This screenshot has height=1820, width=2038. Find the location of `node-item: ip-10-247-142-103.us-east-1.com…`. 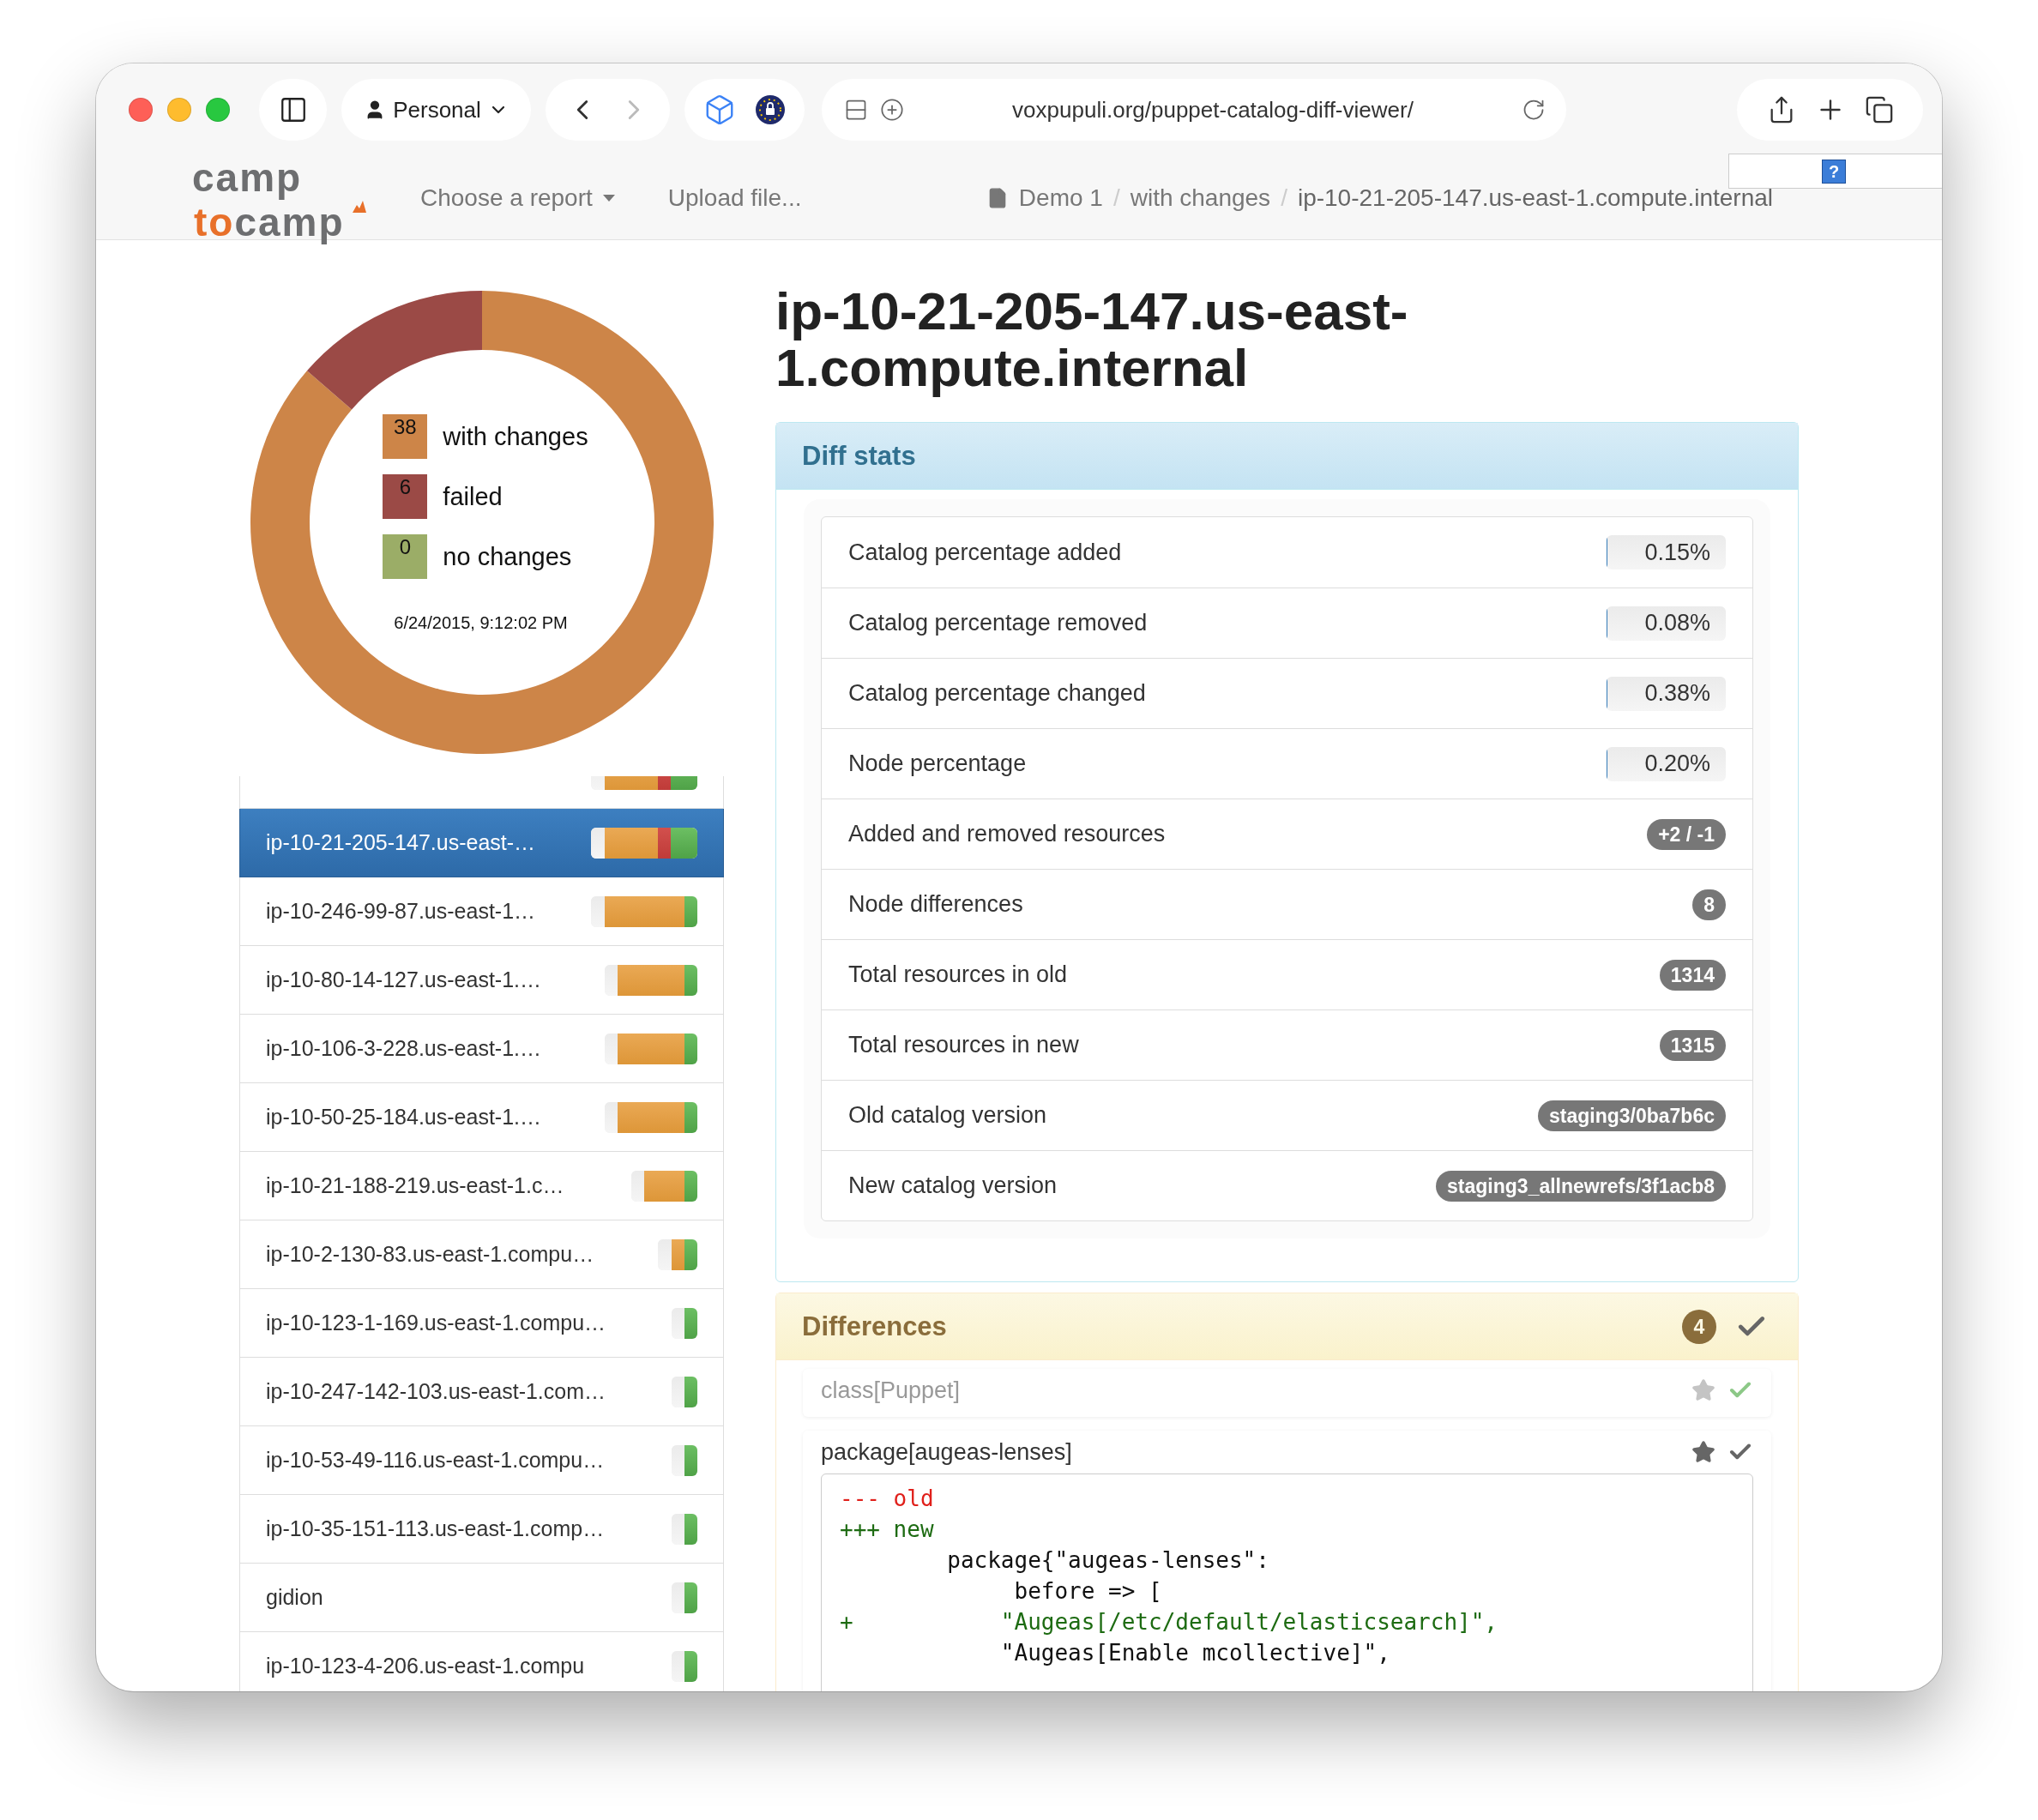

node-item: ip-10-247-142-103.us-east-1.com… is located at coordinates (481, 1392).